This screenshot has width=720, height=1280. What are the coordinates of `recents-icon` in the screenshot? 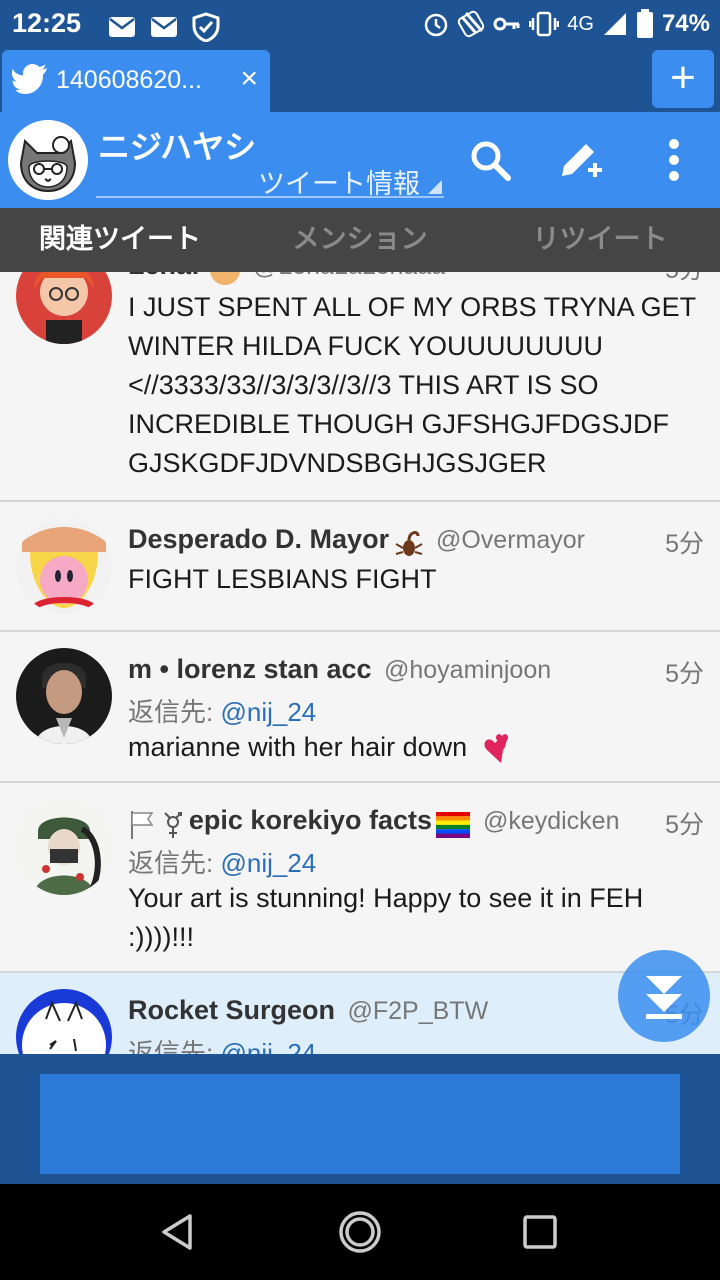 It's located at (540, 1232).